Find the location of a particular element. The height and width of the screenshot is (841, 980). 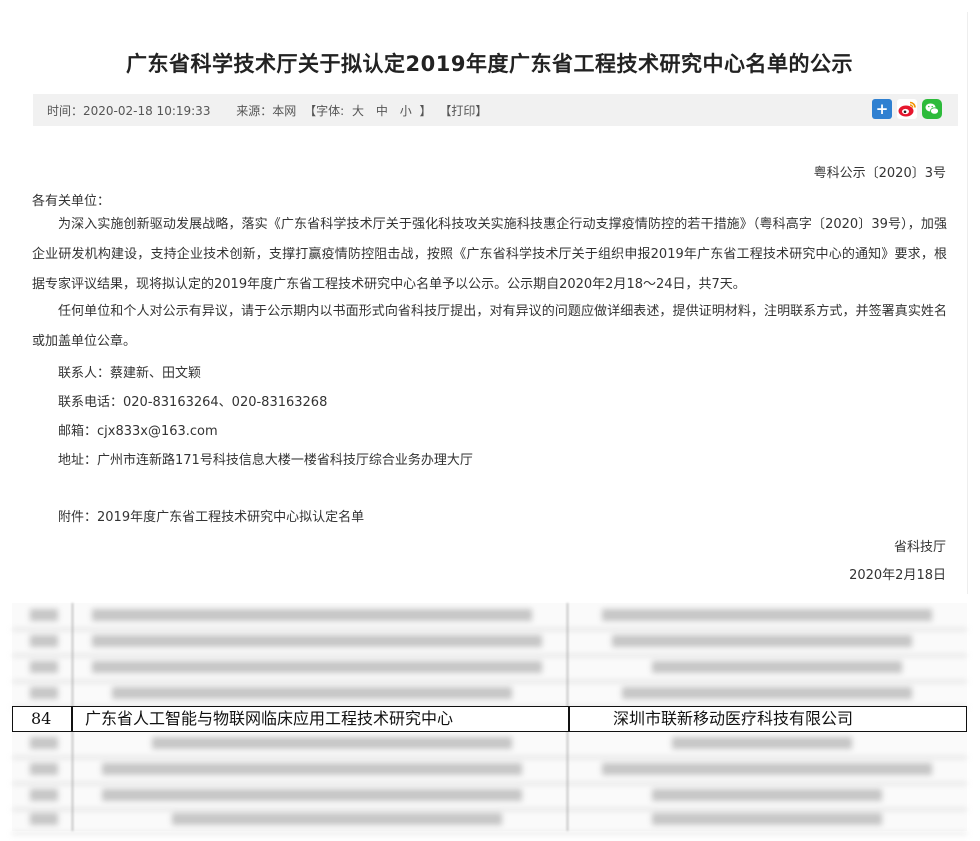

salutation: 各有关单位： is located at coordinates (71, 201).